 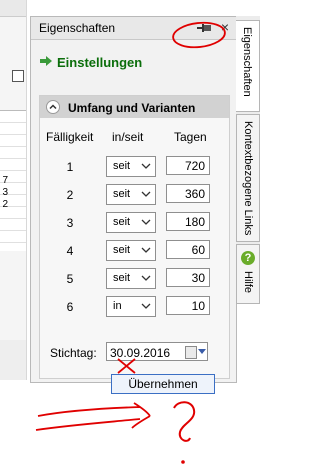 What do you see at coordinates (133, 28) in the screenshot?
I see `panel-header: Eigenschaften ×` at bounding box center [133, 28].